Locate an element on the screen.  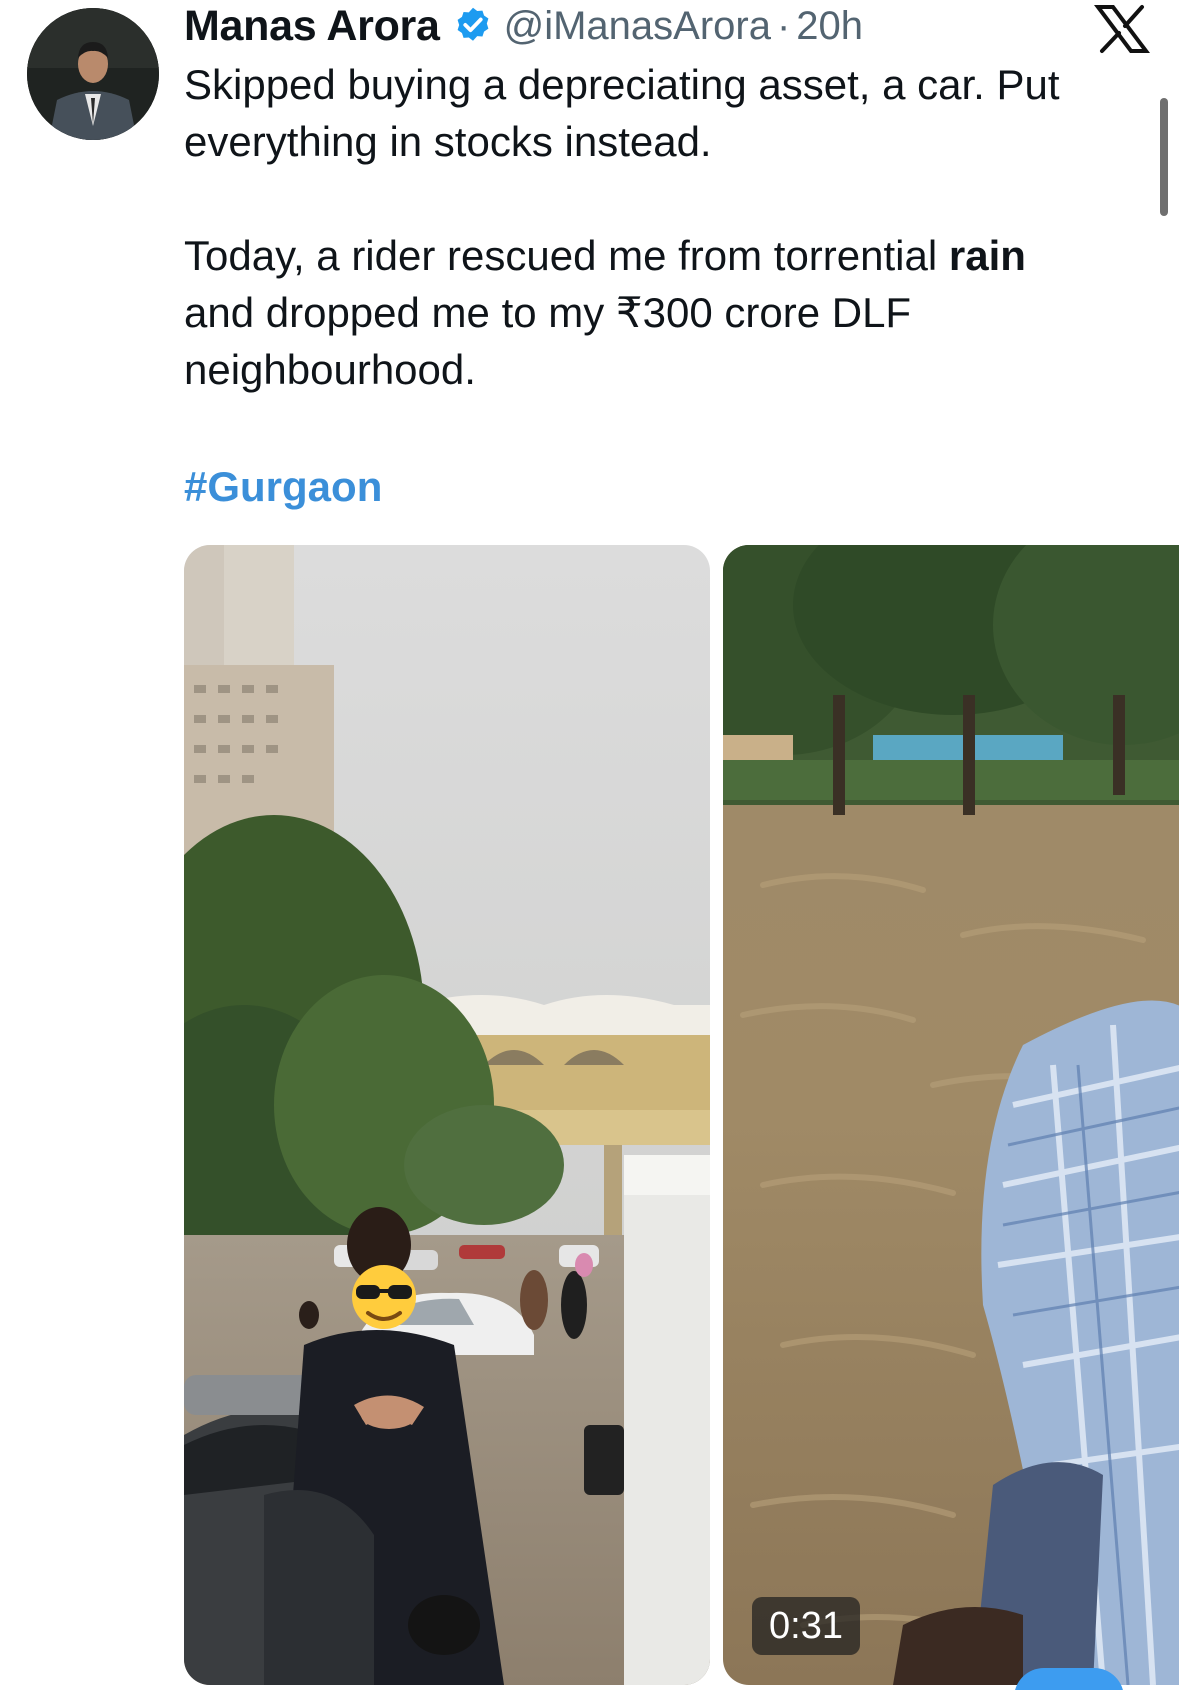
x-logo-icon is located at coordinates (1122, 29).